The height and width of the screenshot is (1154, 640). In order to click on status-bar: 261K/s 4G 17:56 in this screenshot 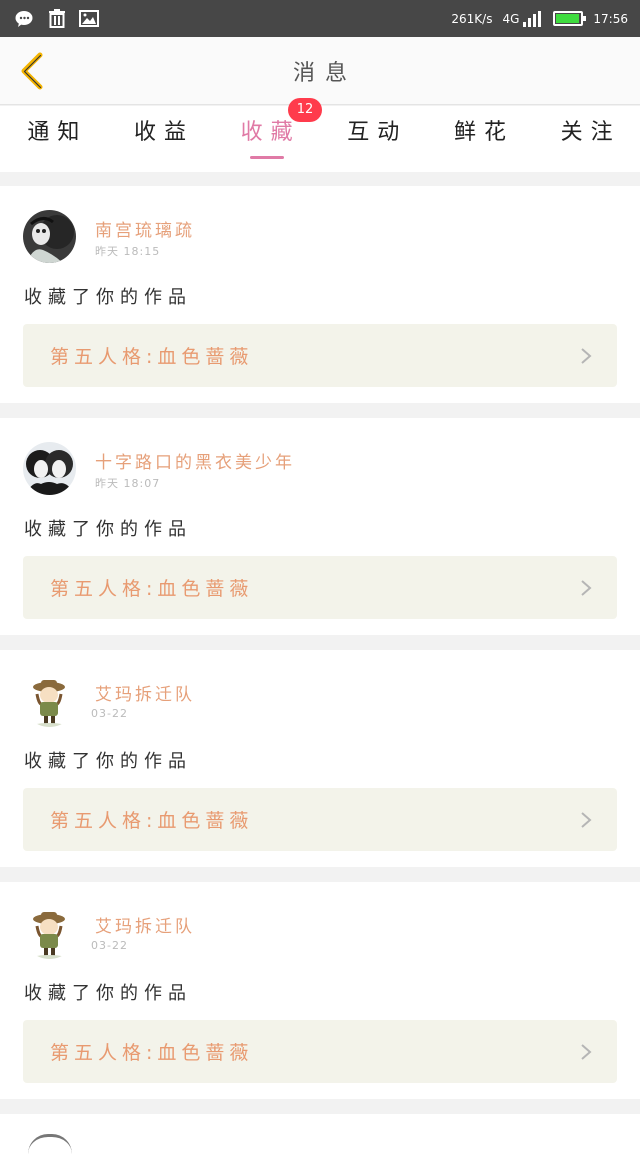, I will do `click(320, 18)`.